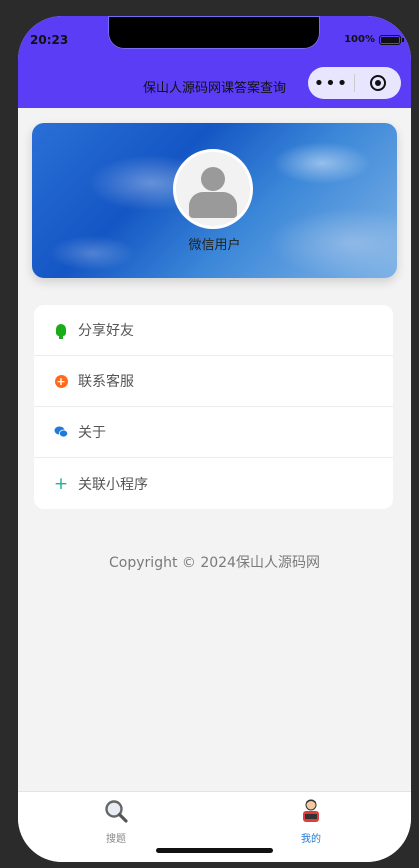 The width and height of the screenshot is (419, 868). What do you see at coordinates (213, 432) in the screenshot?
I see `menu-item-about: 关于` at bounding box center [213, 432].